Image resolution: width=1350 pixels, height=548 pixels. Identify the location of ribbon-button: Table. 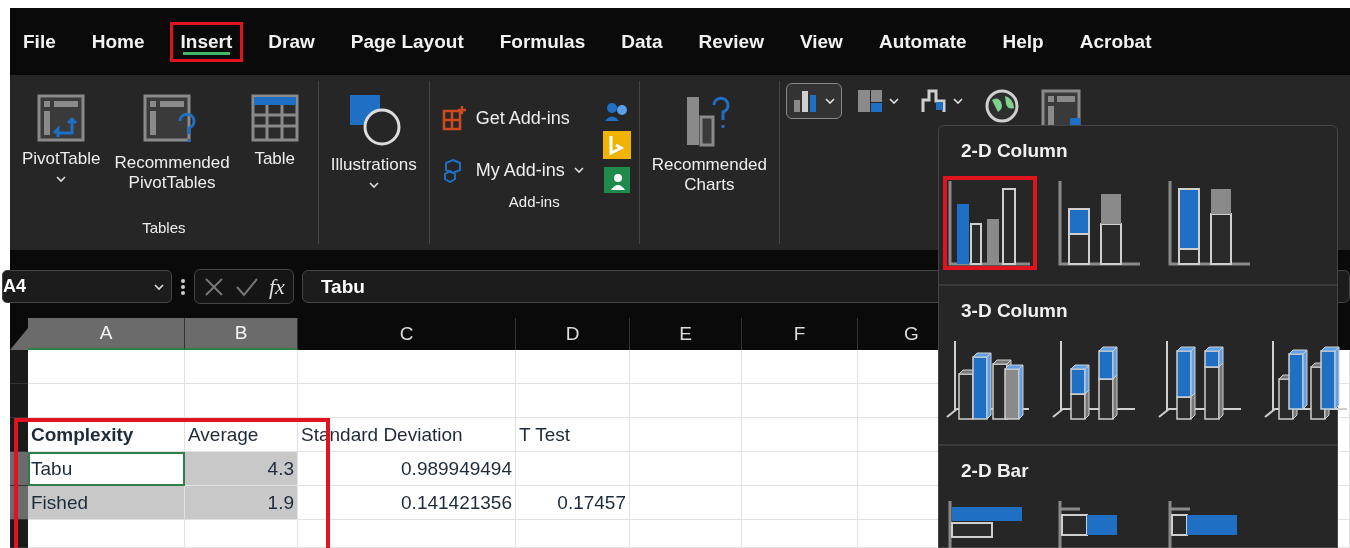
(274, 155).